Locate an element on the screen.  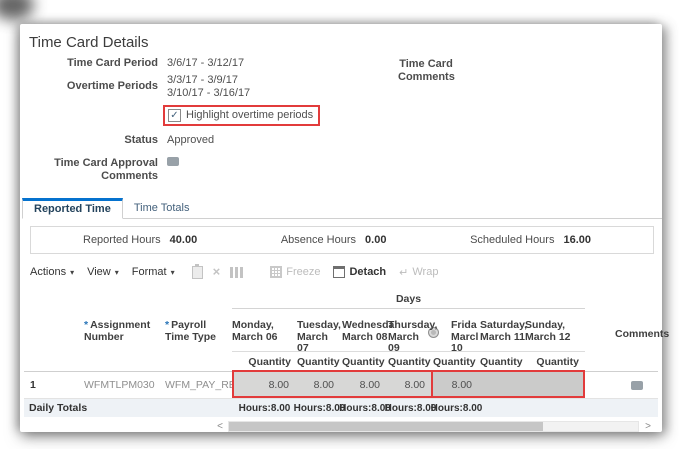
column-header-saturday: Saturday, March 11 is located at coordinates (504, 335).